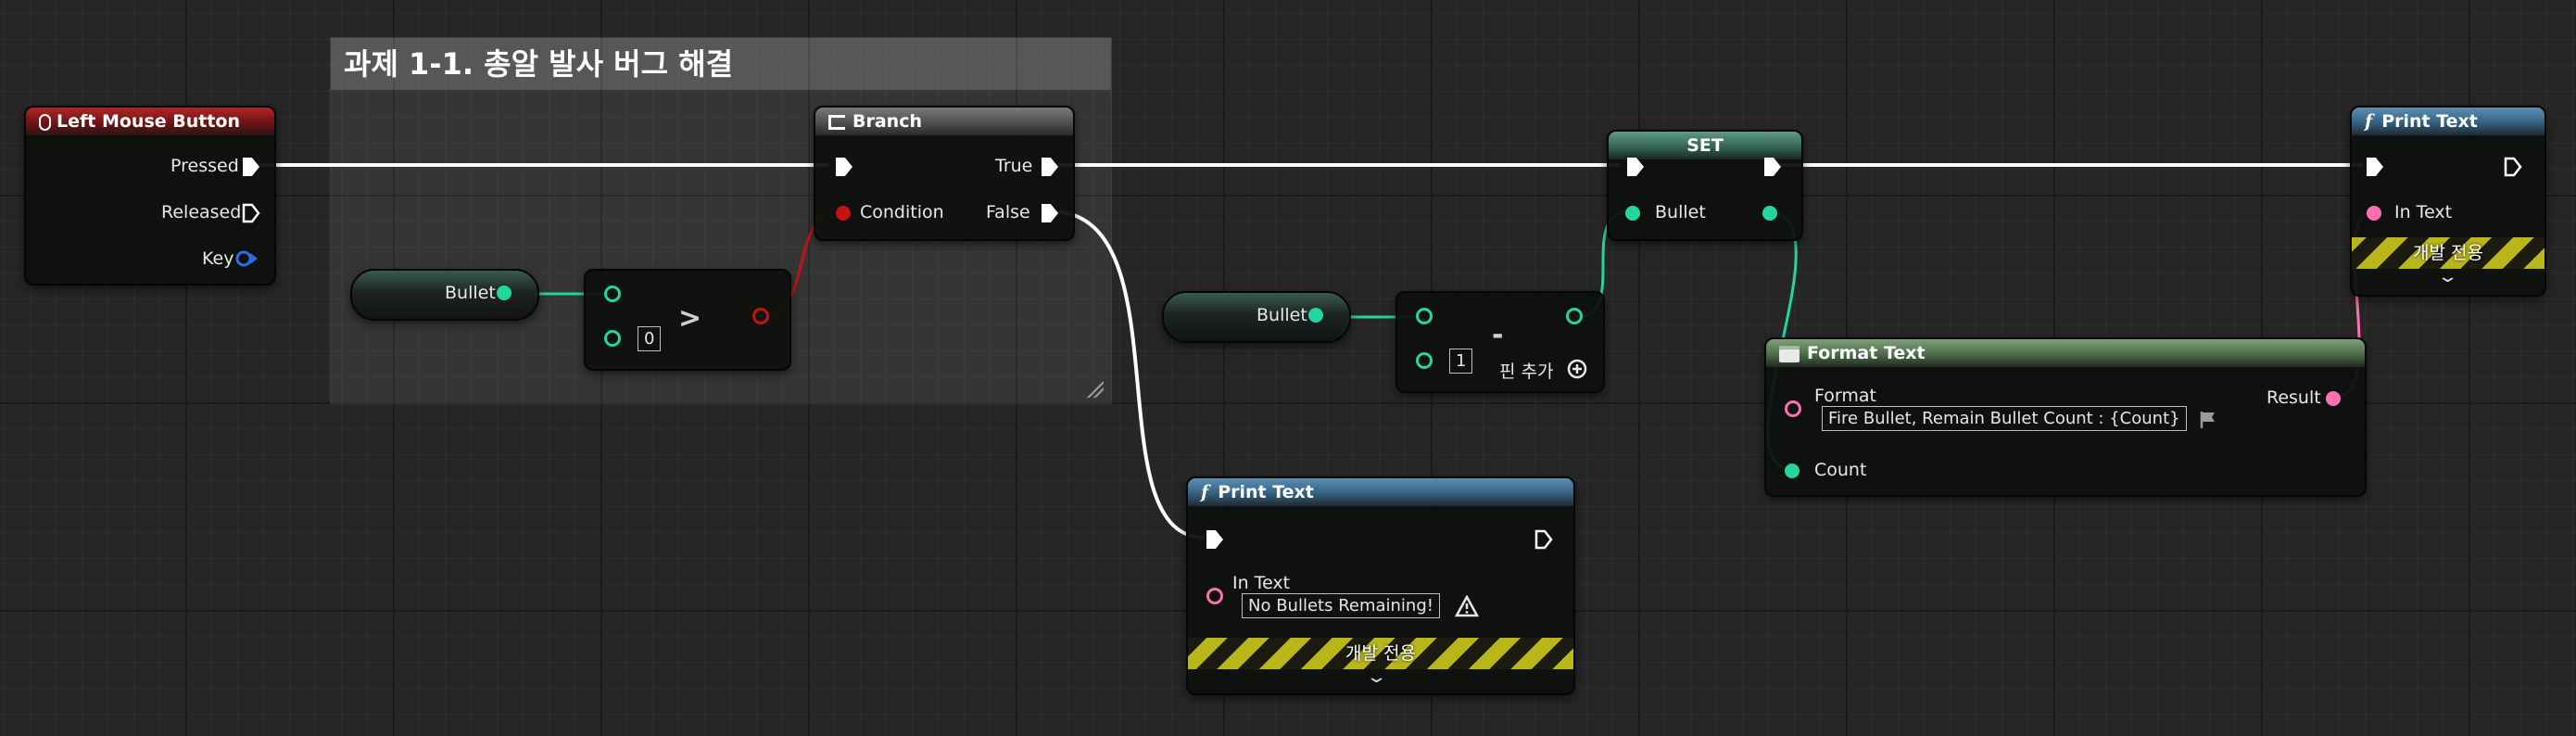 Image resolution: width=2576 pixels, height=736 pixels. Describe the element at coordinates (650, 338) in the screenshot. I see `greater-literal-field: 0` at that location.